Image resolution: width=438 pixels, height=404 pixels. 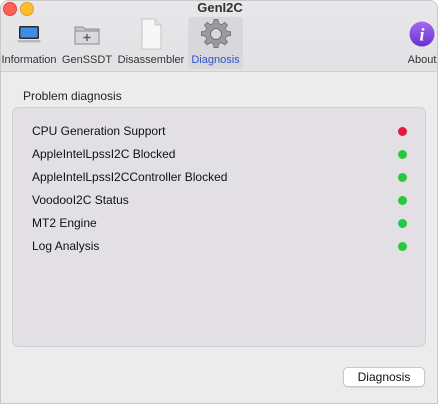 What do you see at coordinates (72, 96) in the screenshot?
I see `section-label: Problem diagnosis` at bounding box center [72, 96].